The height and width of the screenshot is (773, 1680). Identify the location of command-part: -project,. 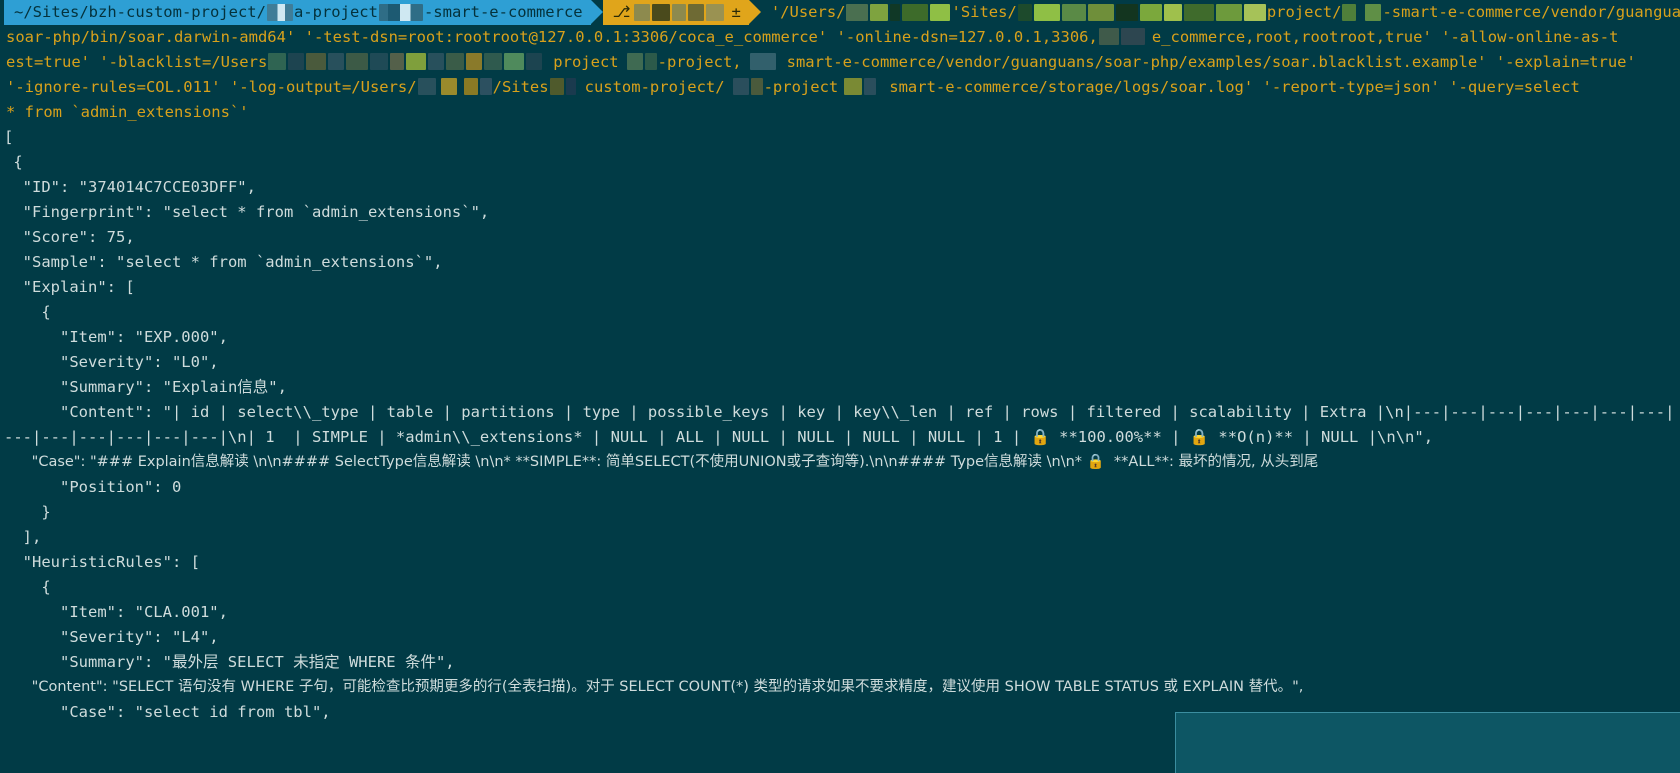
(699, 62).